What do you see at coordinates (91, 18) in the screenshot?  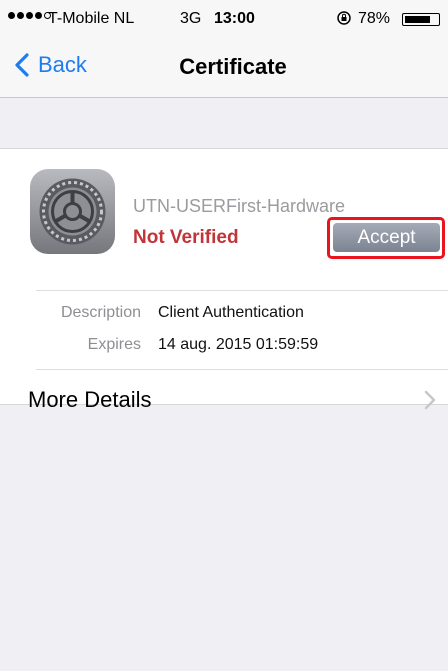 I see `carrier-name: T-Mobile NL` at bounding box center [91, 18].